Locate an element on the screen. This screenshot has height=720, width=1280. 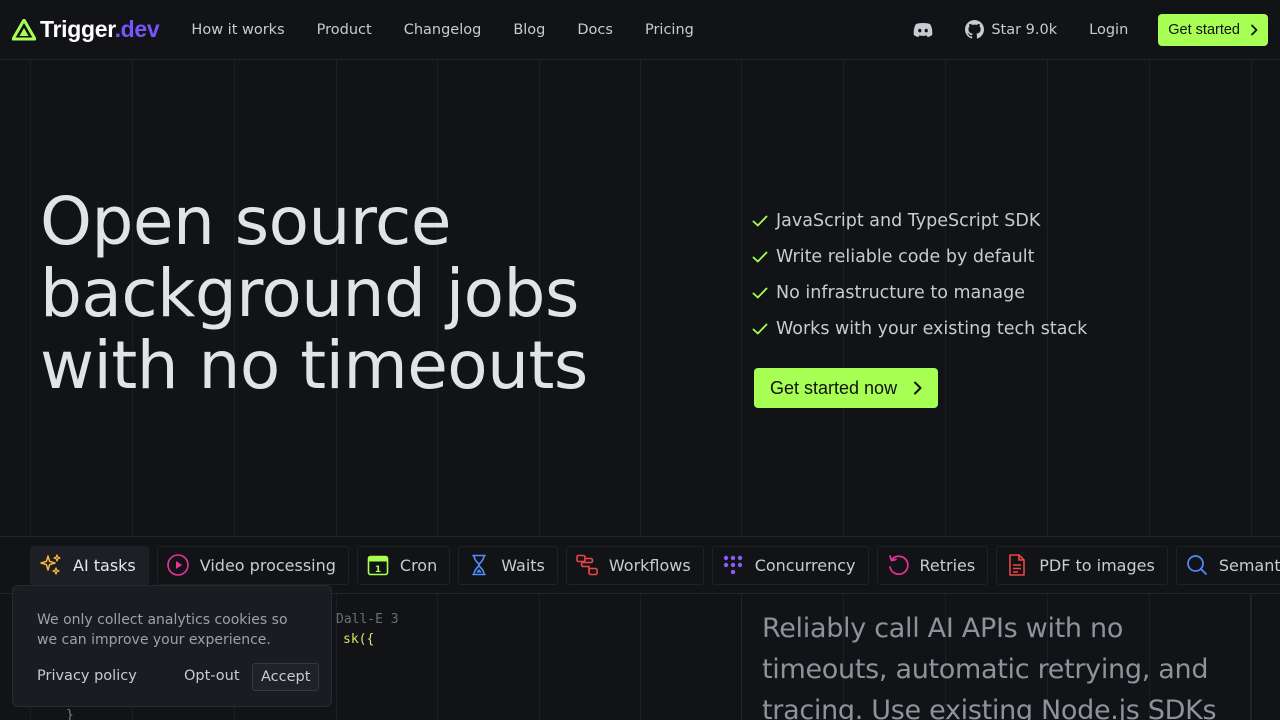
tab-label: Cron is located at coordinates (418, 565).